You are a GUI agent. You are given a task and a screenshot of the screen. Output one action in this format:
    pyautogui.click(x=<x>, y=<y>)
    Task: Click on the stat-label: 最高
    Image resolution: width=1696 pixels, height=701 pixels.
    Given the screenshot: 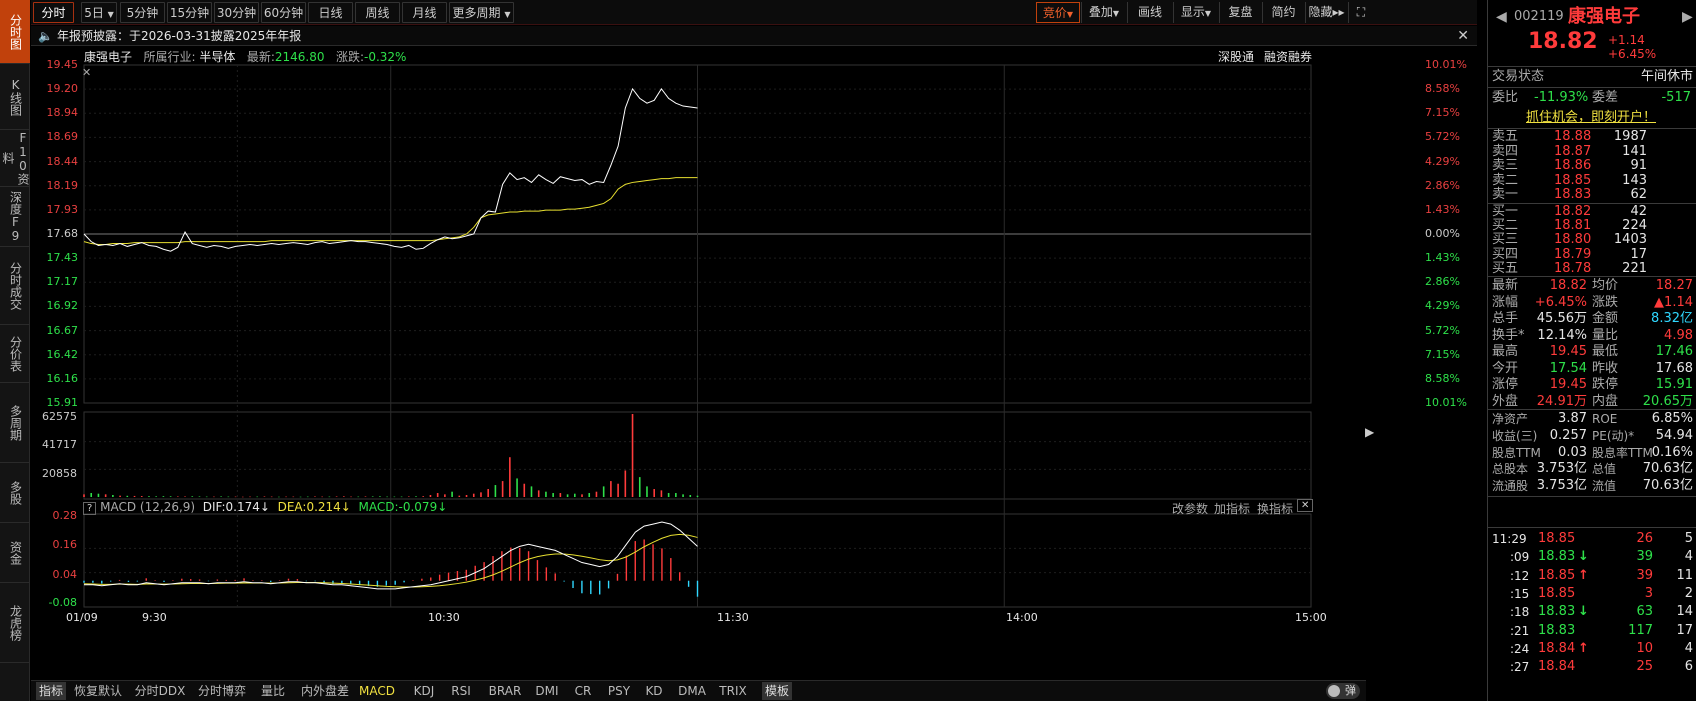 What is the action you would take?
    pyautogui.click(x=1505, y=351)
    